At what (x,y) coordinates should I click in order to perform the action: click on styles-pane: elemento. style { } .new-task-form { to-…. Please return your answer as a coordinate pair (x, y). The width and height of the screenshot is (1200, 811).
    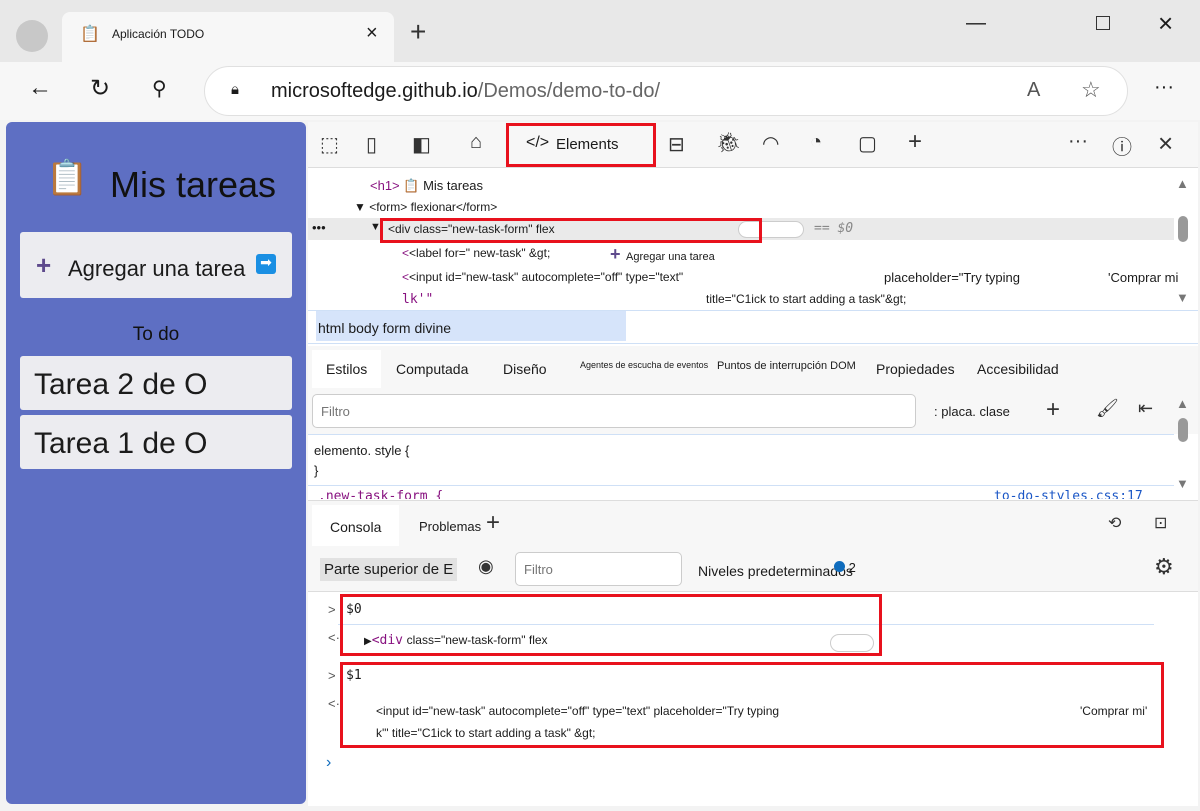
    Looking at the image, I should click on (741, 466).